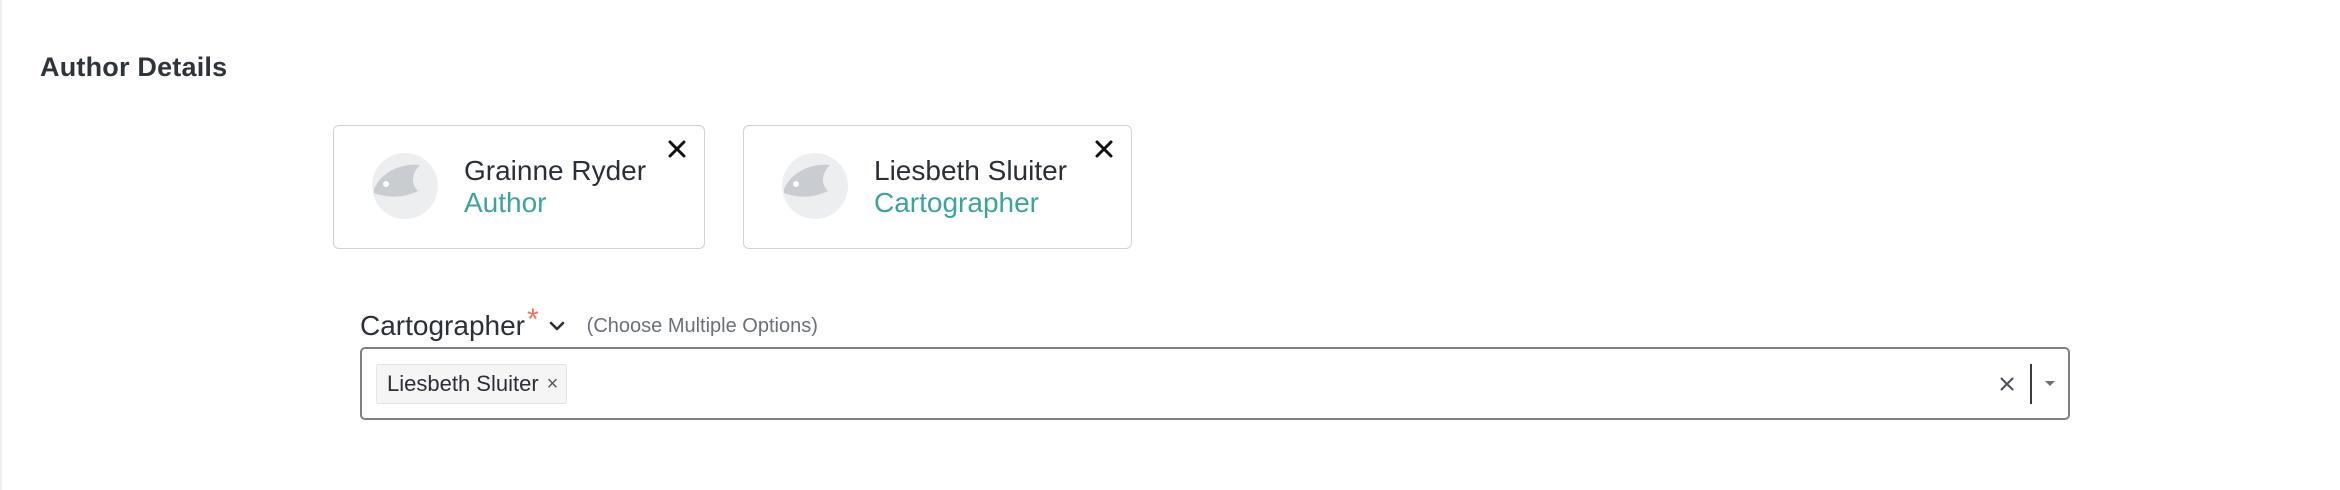 The image size is (2340, 490). Describe the element at coordinates (702, 325) in the screenshot. I see `role-field-hint: (Choose Multiple Options)` at that location.